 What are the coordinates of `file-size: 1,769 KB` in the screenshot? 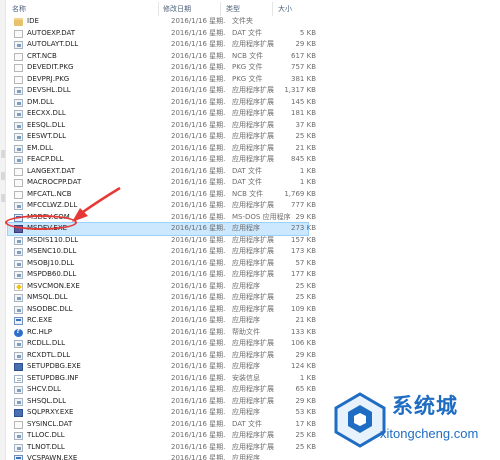 It's located at (300, 193).